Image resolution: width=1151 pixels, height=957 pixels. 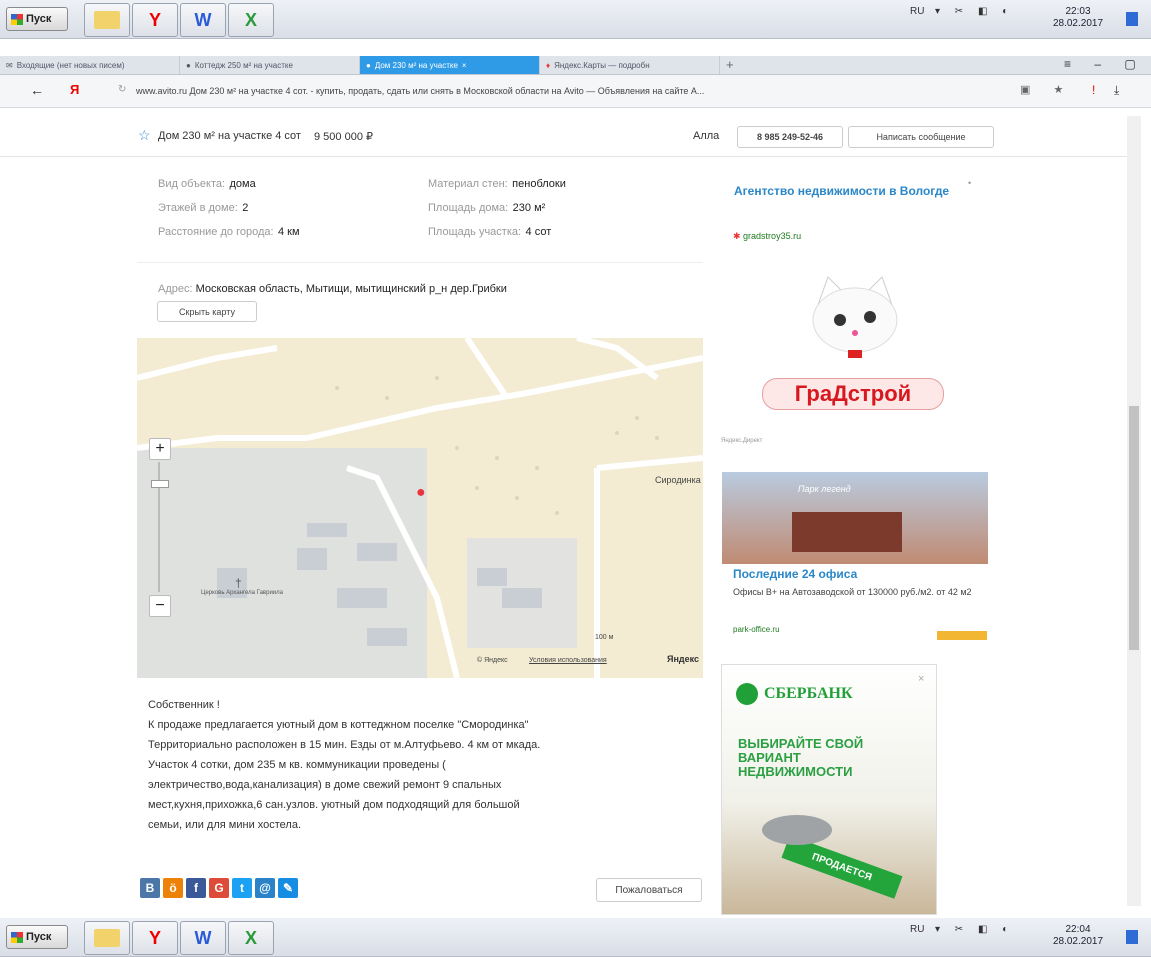 I want to click on map-terms-link: Условия использования, so click(x=568, y=660).